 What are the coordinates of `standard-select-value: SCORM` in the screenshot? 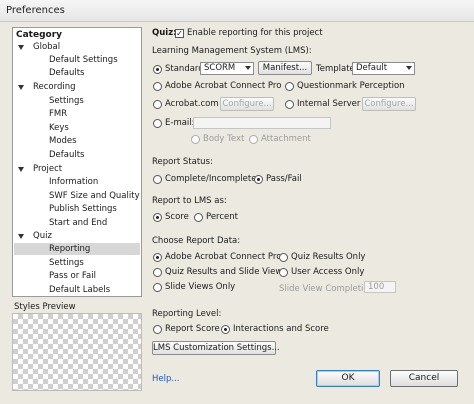 It's located at (220, 68).